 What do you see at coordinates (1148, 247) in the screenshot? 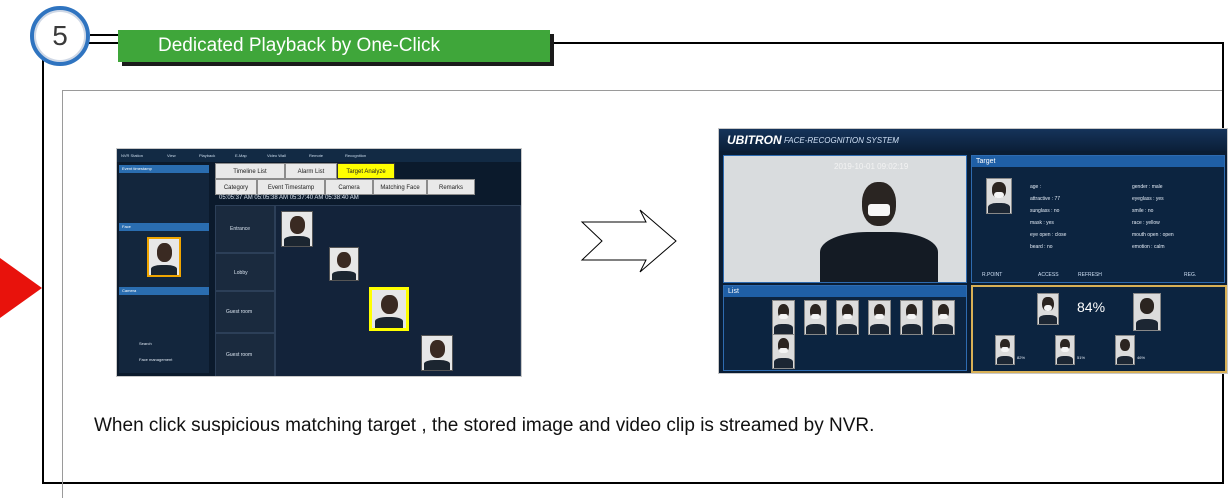
I see `attr-emotion: emotion : calm` at bounding box center [1148, 247].